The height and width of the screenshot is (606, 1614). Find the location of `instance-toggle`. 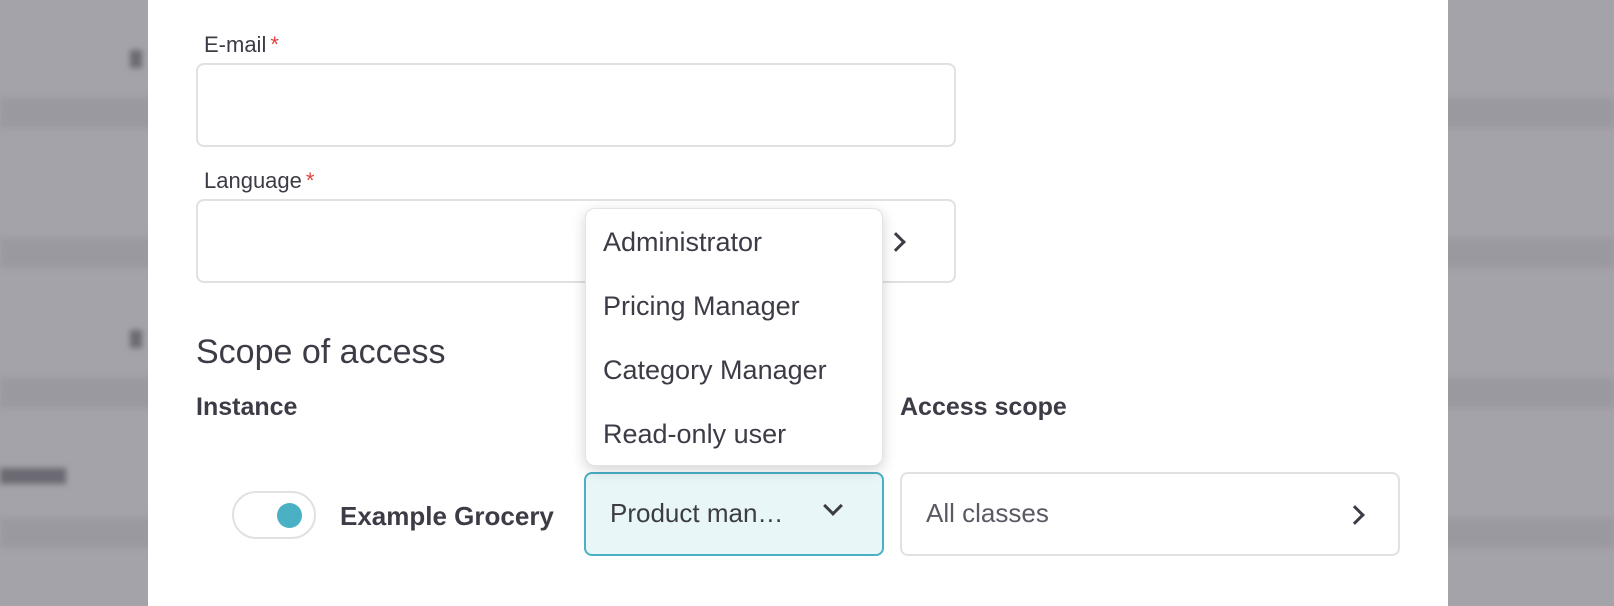

instance-toggle is located at coordinates (274, 515).